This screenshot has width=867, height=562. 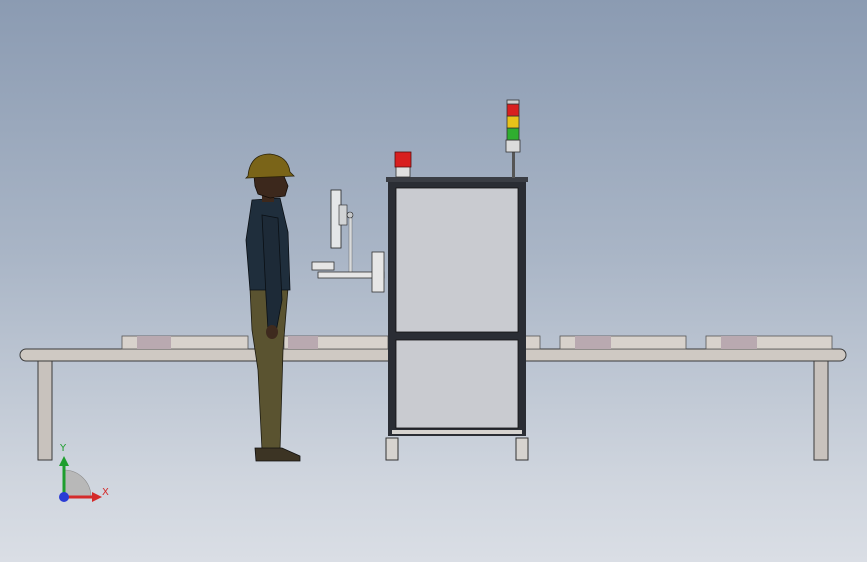 I want to click on triad-z-axis, so click(x=64, y=497).